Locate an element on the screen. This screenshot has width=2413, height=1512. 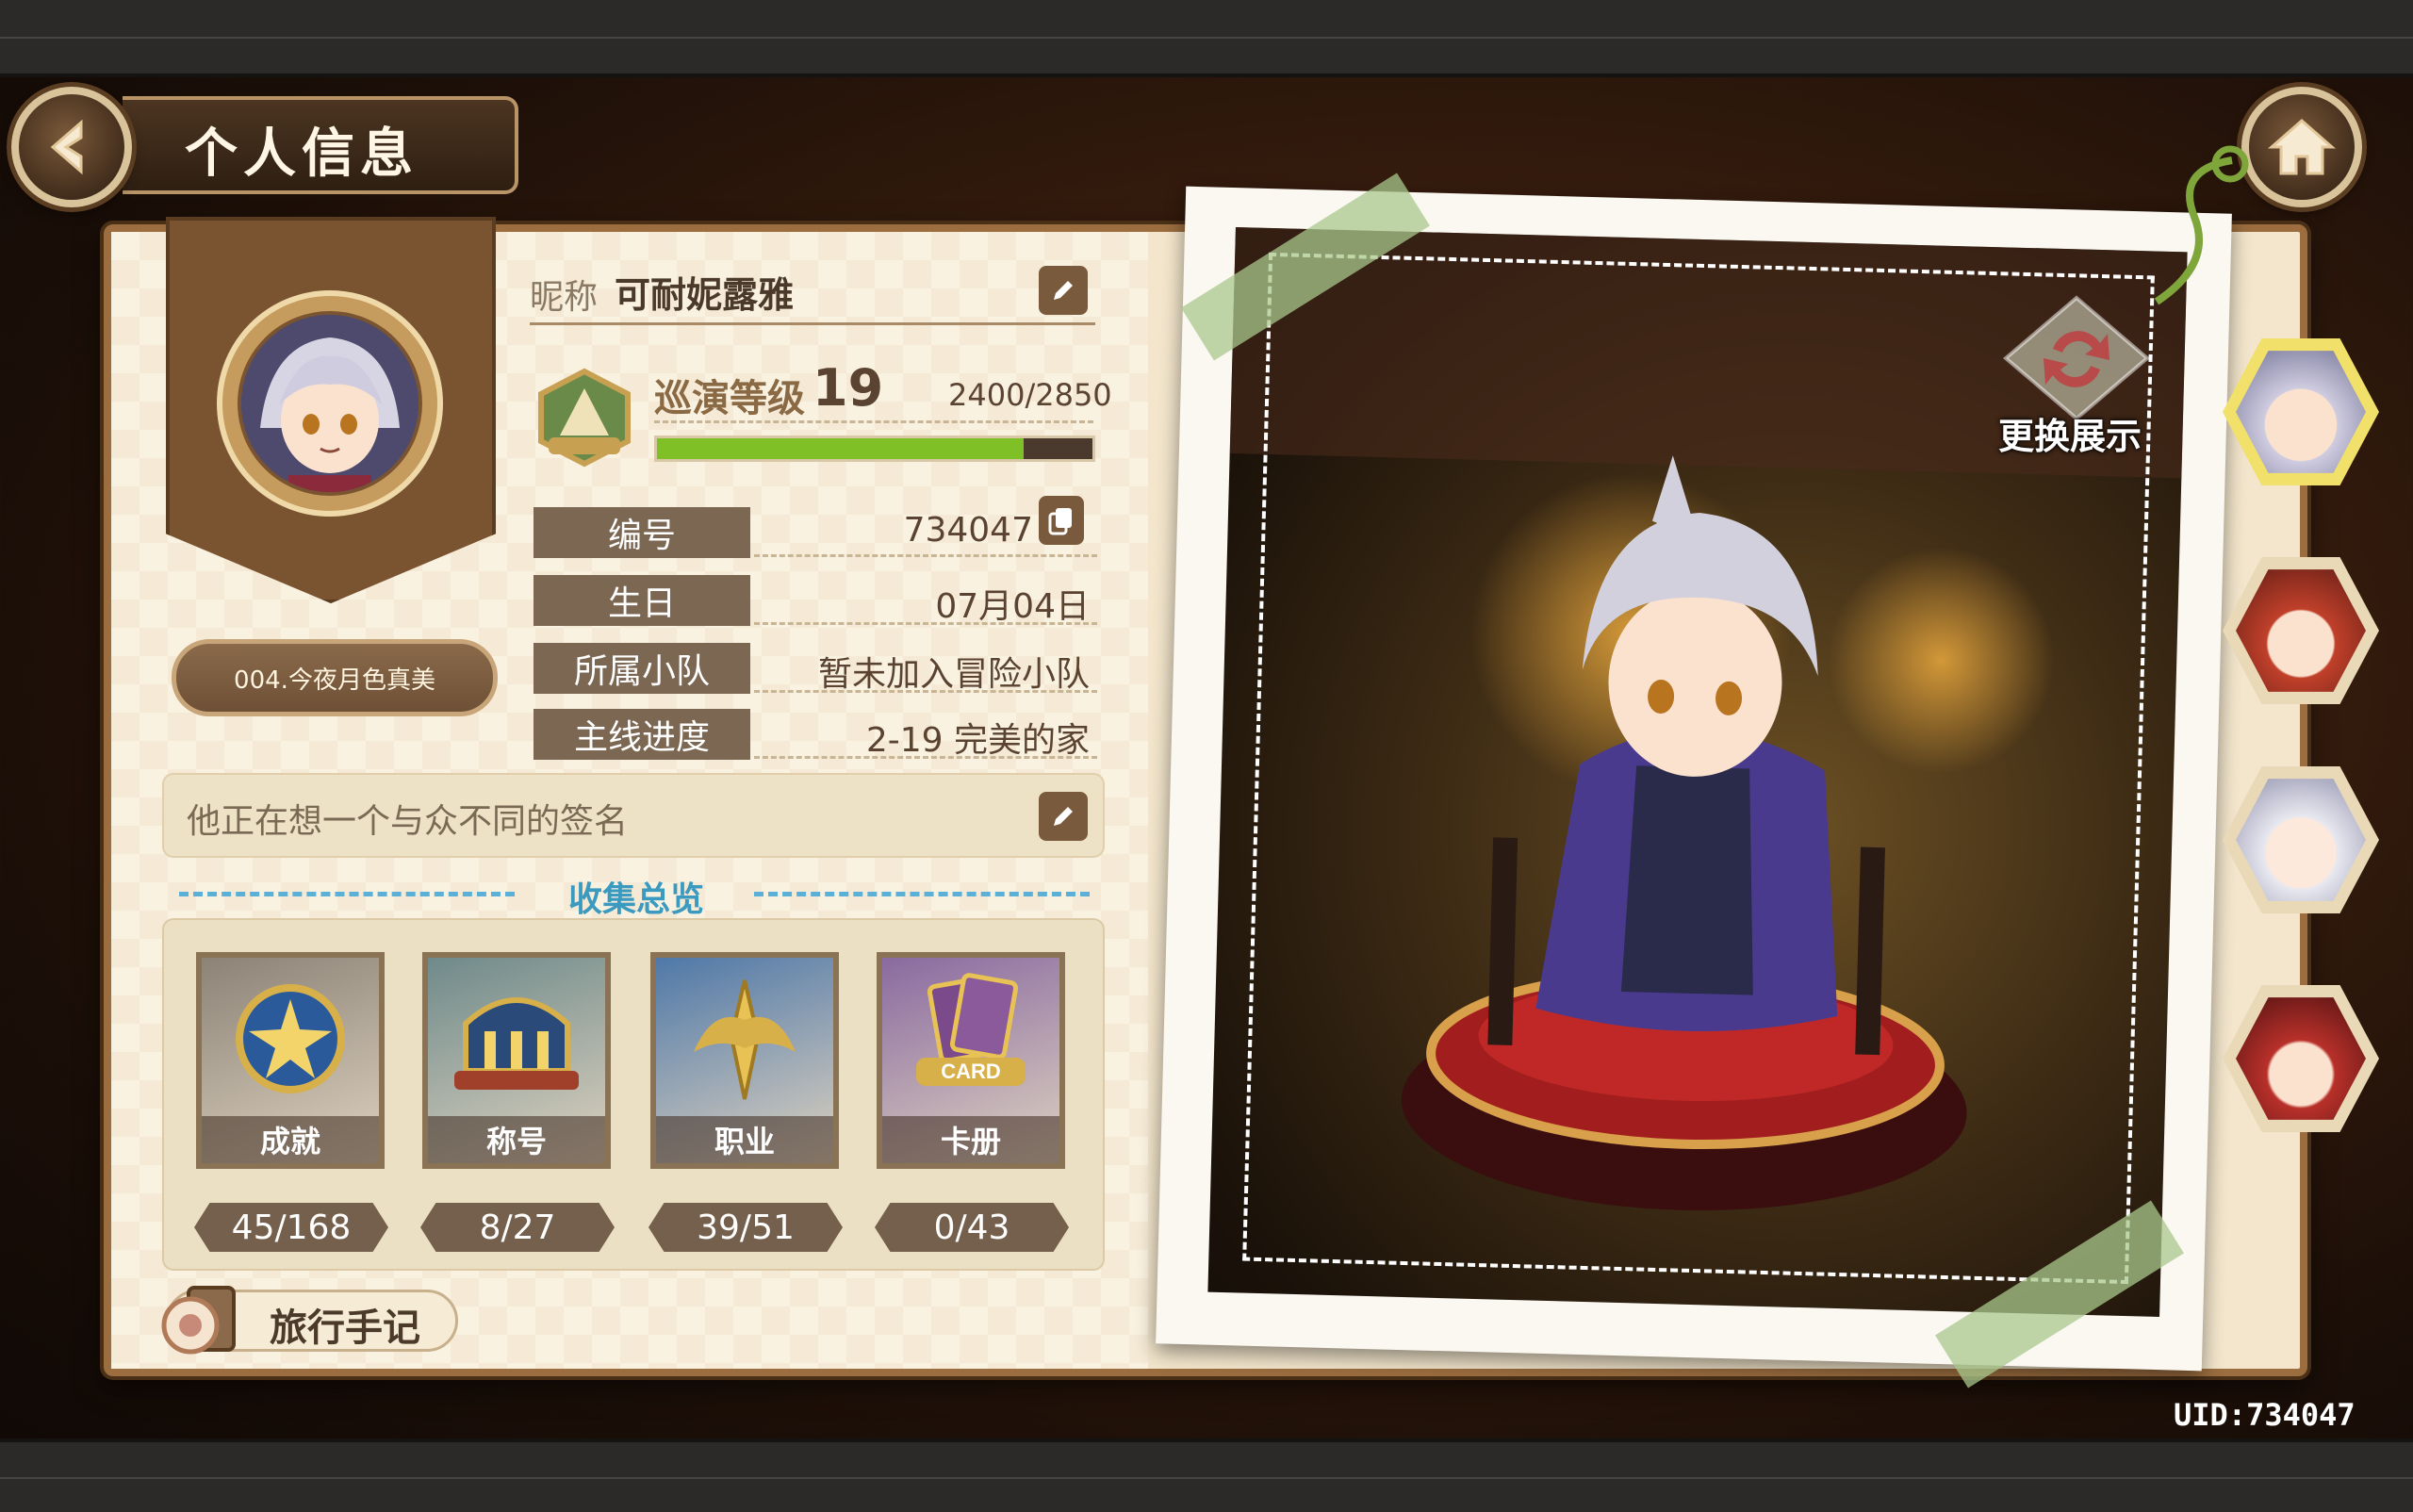
birthday-value: 07月04日 is located at coordinates (1012, 606).